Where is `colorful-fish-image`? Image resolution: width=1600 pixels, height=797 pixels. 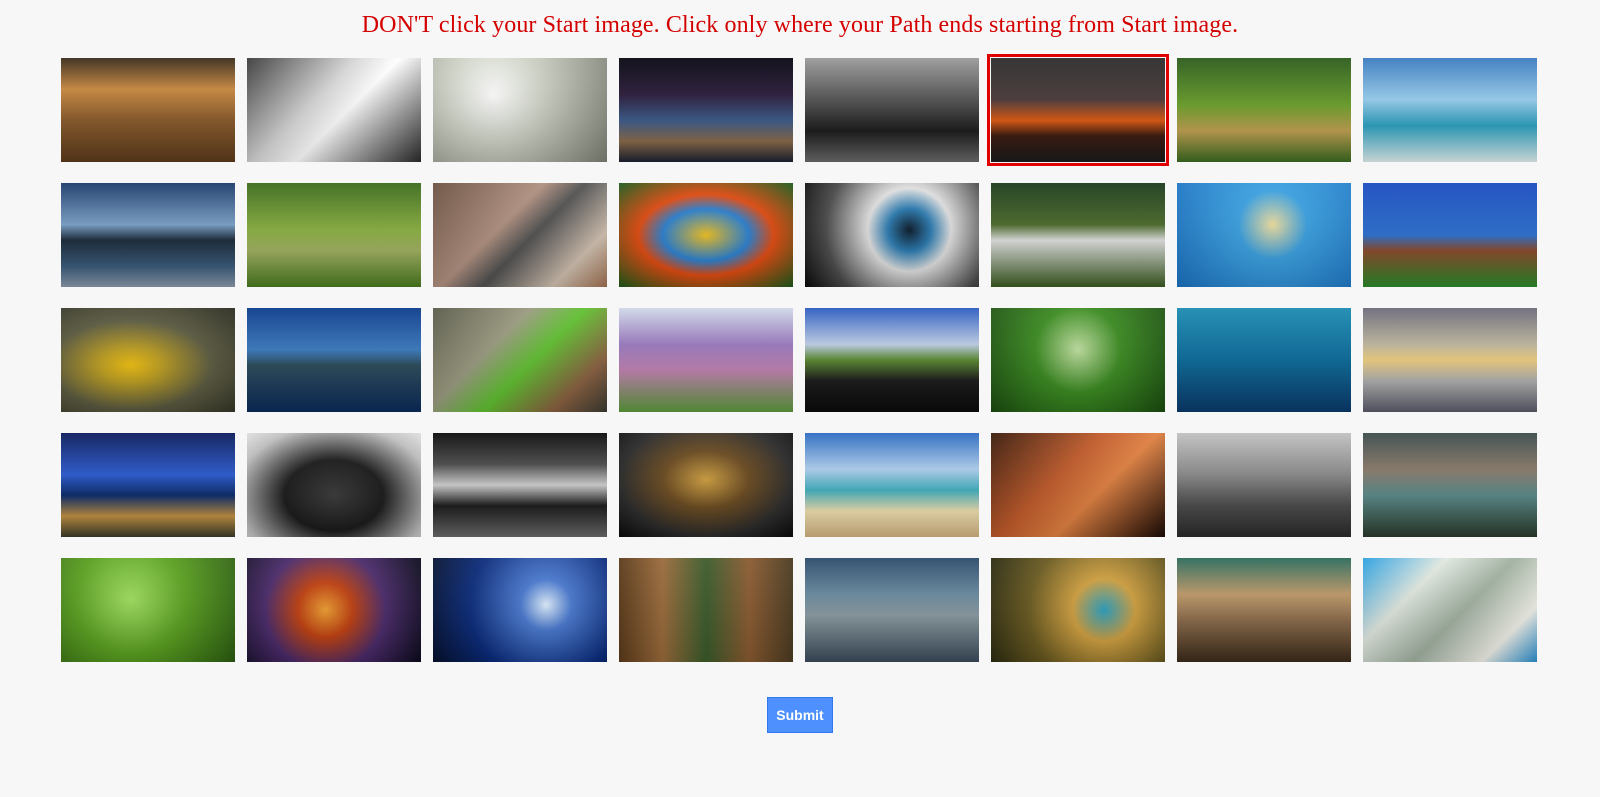
colorful-fish-image is located at coordinates (706, 235).